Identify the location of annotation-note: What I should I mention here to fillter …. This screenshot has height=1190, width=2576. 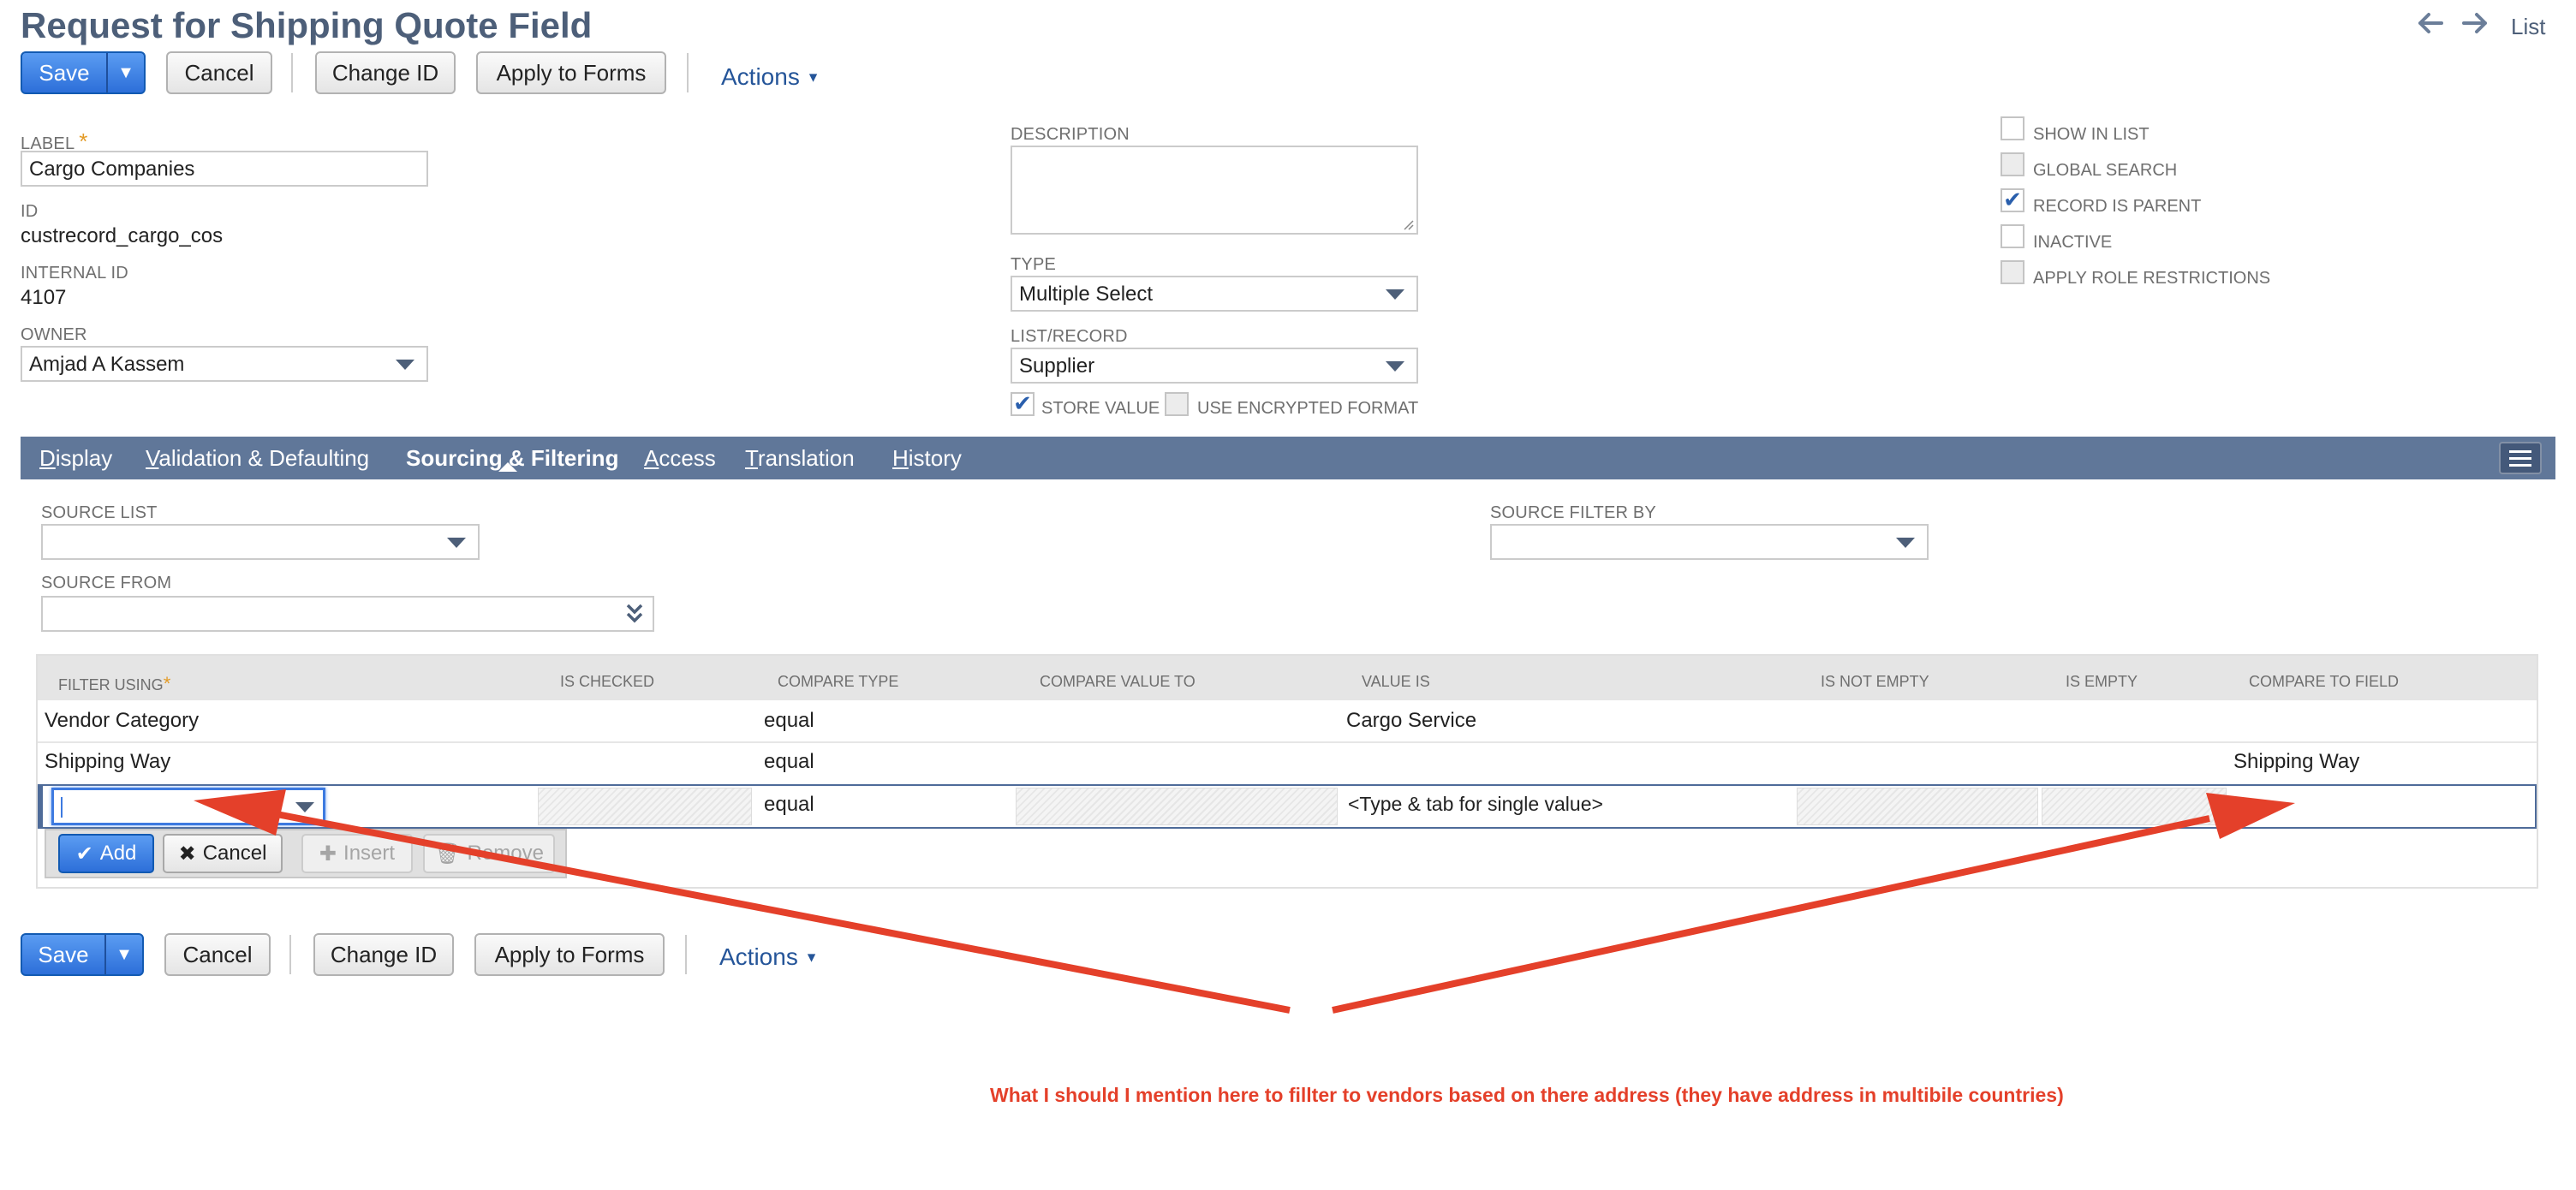
(1527, 1095).